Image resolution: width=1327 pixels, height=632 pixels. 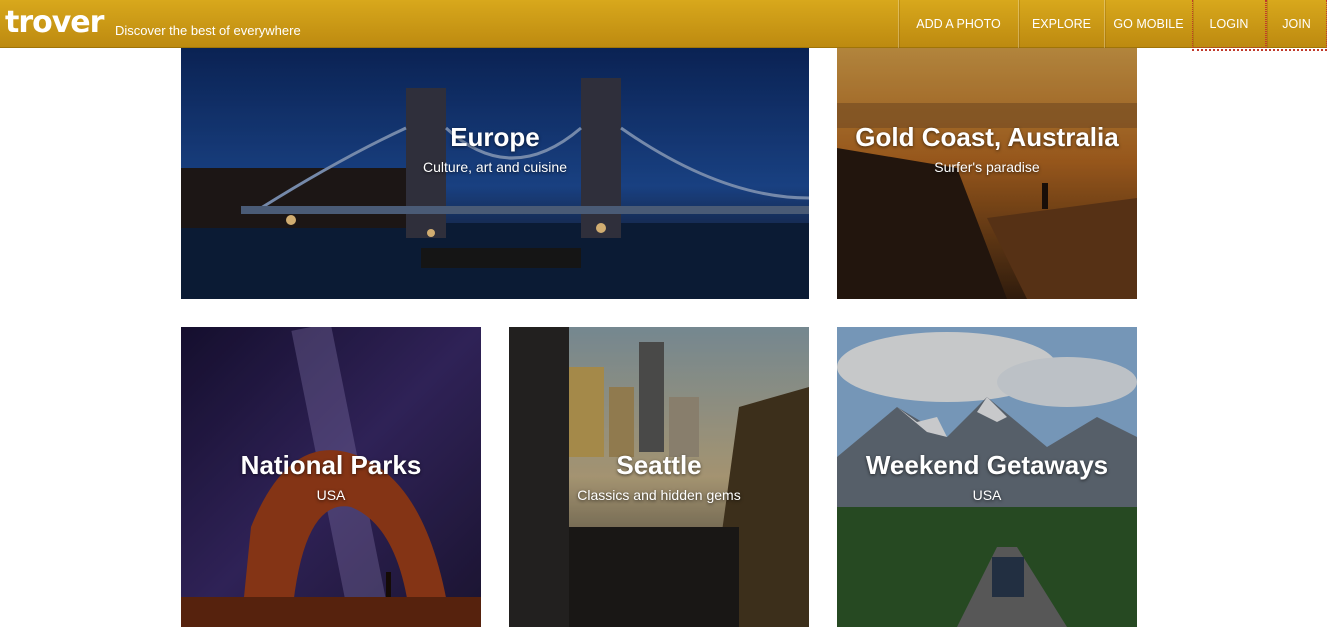 What do you see at coordinates (495, 137) in the screenshot?
I see `tile-title: Europe` at bounding box center [495, 137].